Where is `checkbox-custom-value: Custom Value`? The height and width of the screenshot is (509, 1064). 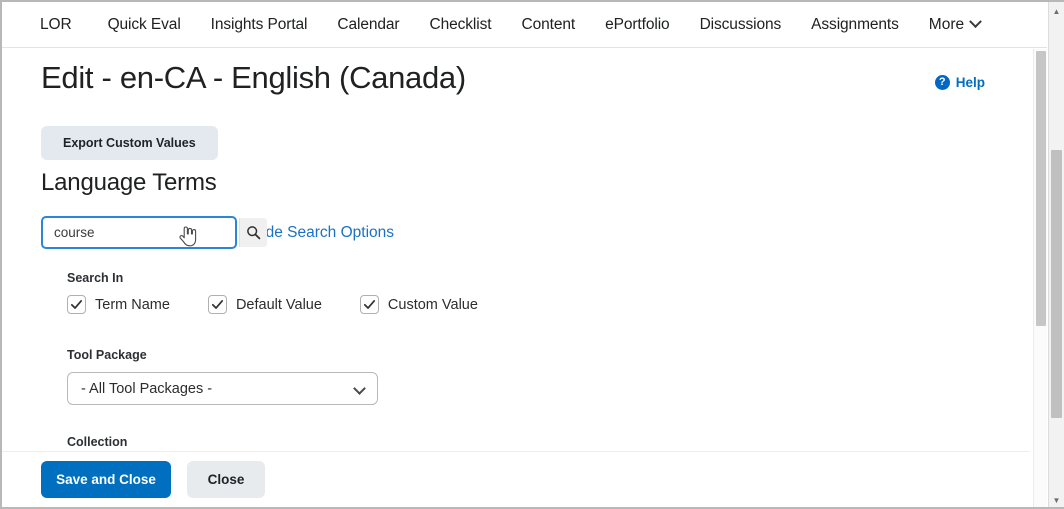 checkbox-custom-value: Custom Value is located at coordinates (418, 305).